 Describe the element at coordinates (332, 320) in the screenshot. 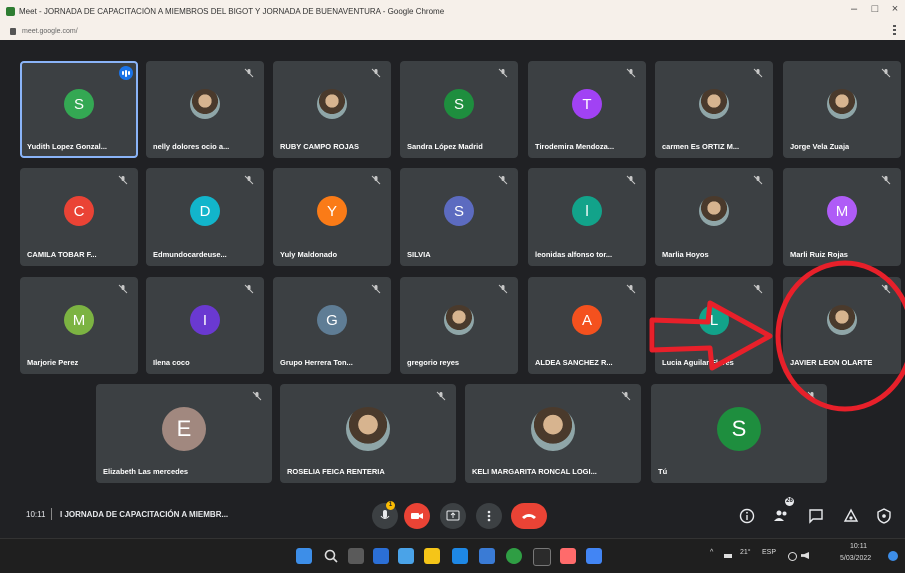

I see `participant-avatar: G` at that location.